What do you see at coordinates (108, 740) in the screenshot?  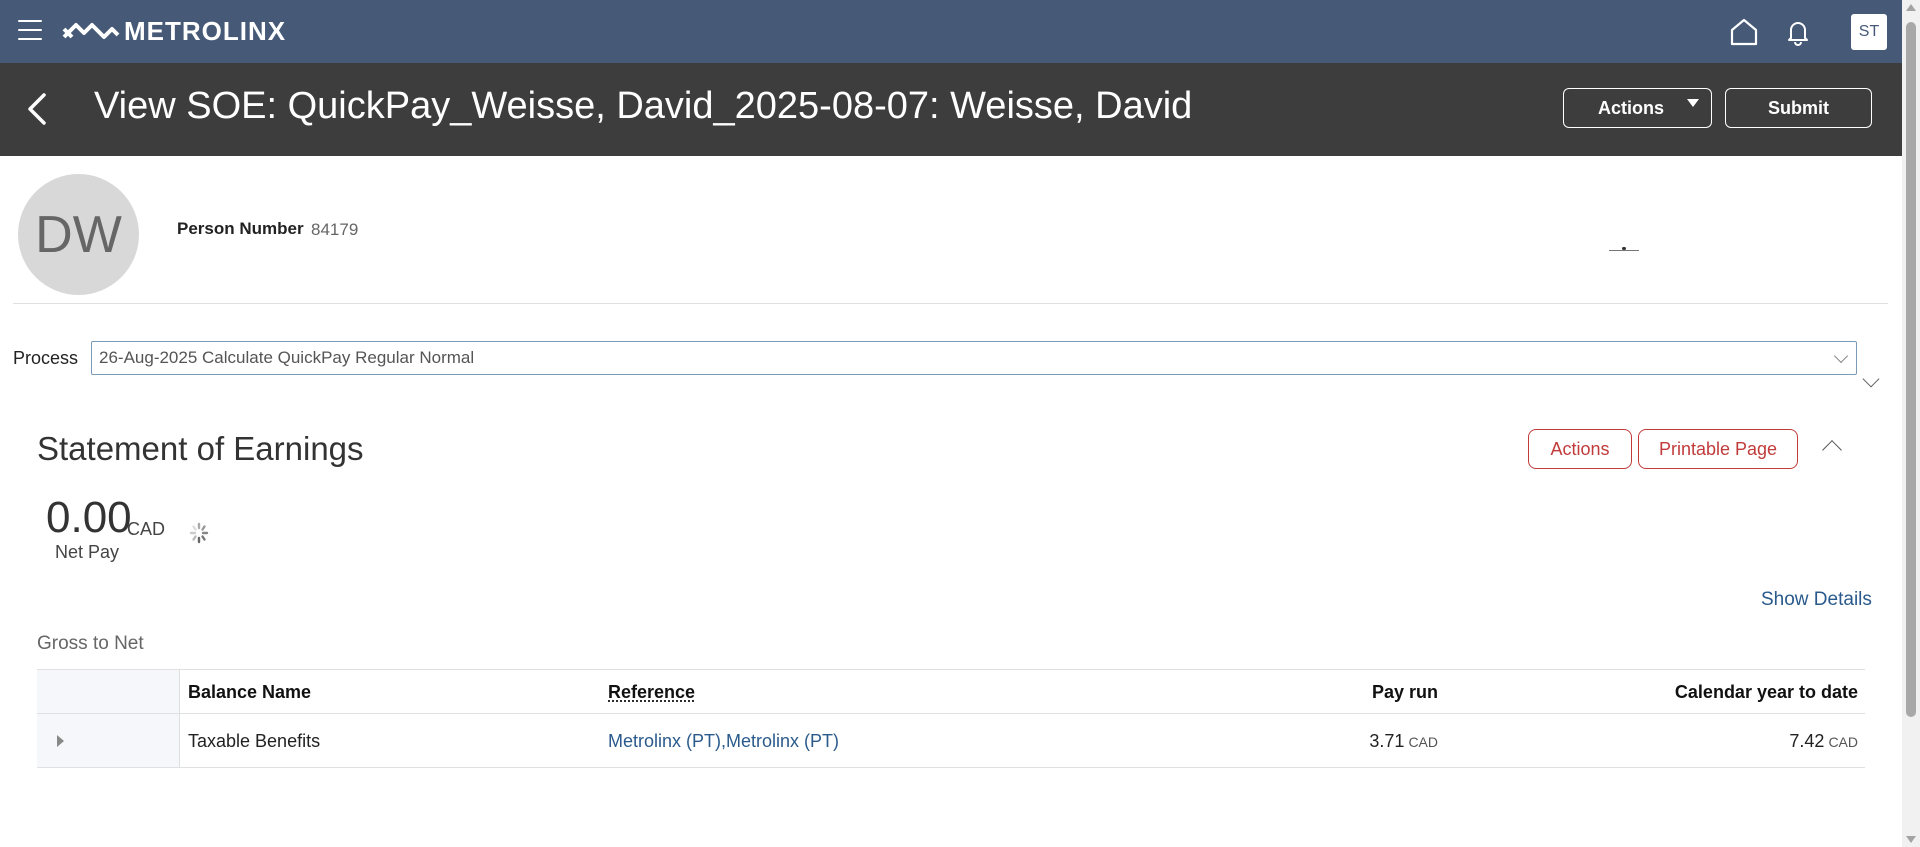 I see `expand-cell` at bounding box center [108, 740].